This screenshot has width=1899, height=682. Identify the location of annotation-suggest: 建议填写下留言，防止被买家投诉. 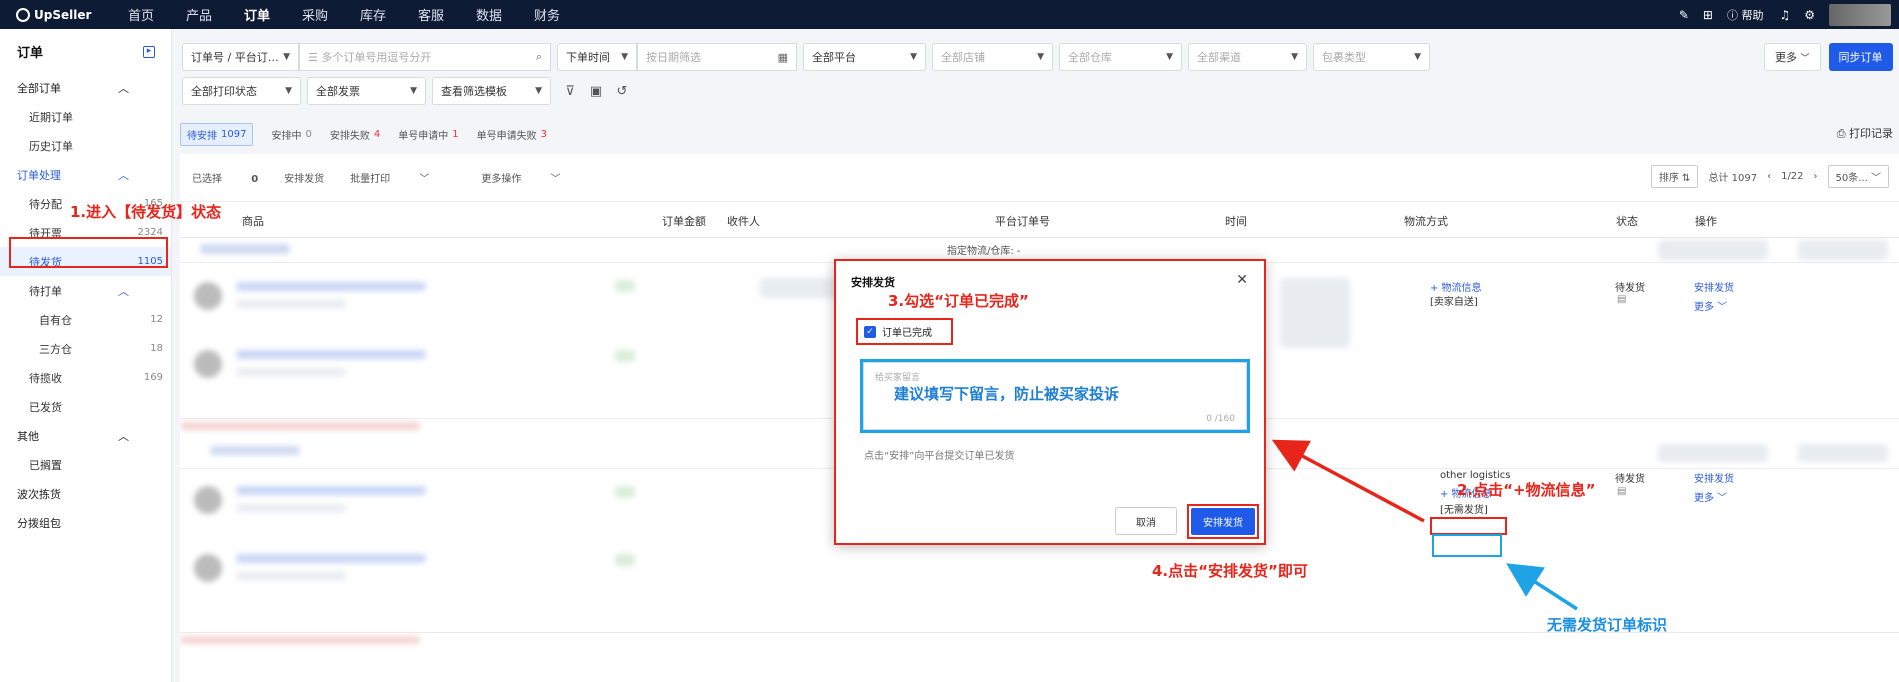
(1007, 394).